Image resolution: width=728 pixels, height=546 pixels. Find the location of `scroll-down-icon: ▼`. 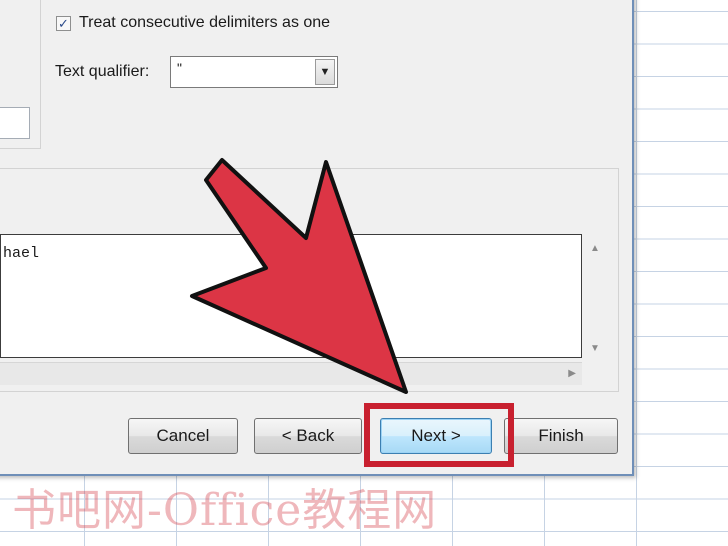

scroll-down-icon: ▼ is located at coordinates (595, 349).